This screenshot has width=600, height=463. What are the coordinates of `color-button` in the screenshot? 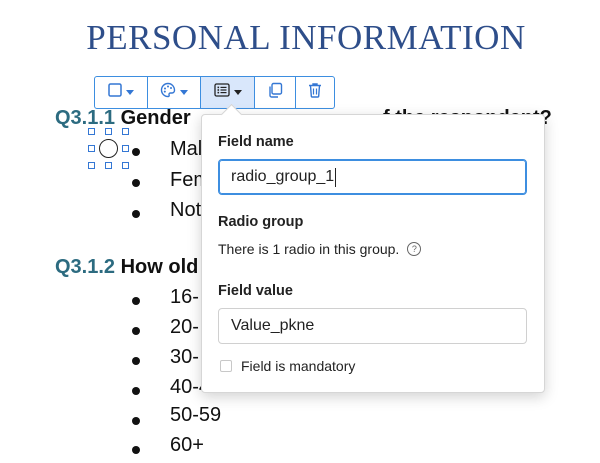 It's located at (174, 92).